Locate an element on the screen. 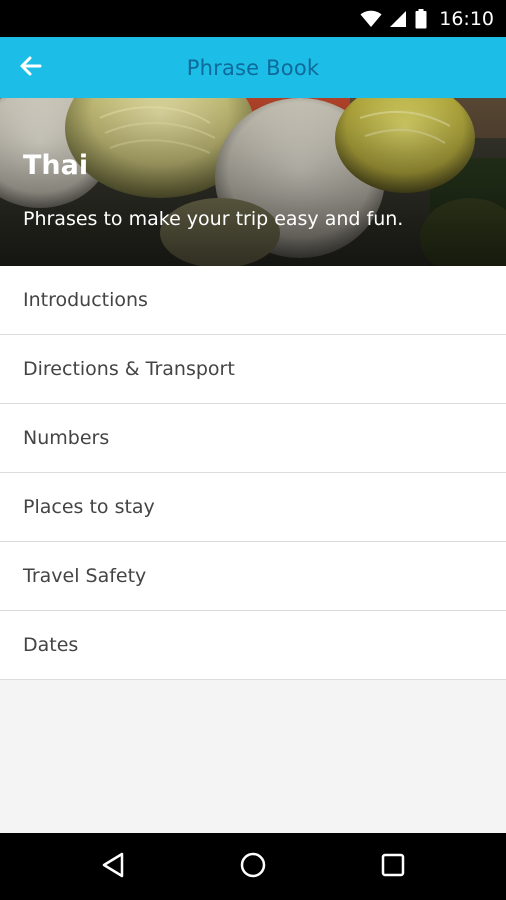  list-item-label: Dates is located at coordinates (51, 645).